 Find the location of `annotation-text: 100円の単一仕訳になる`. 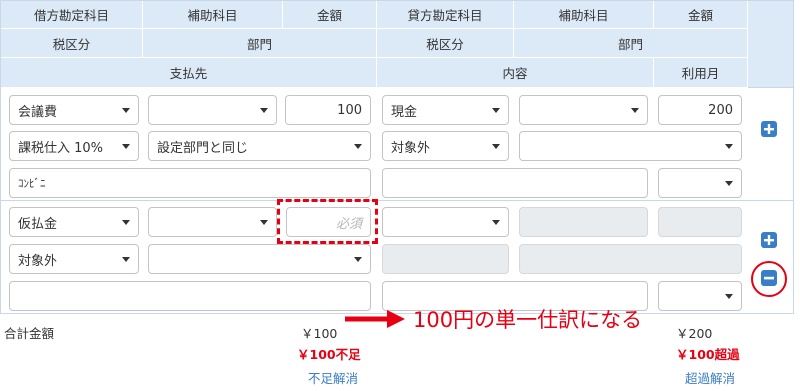

annotation-text: 100円の単一仕訳になる is located at coordinates (528, 320).